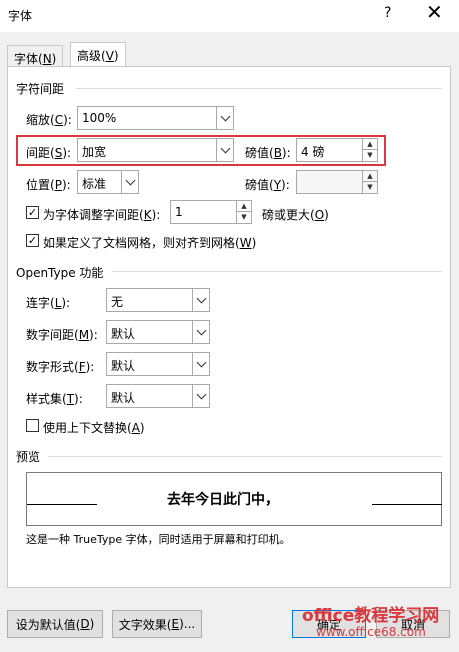 The image size is (459, 652). Describe the element at coordinates (94, 428) in the screenshot. I see `contextual-alternates-label: 使用上下文替换(A)` at that location.